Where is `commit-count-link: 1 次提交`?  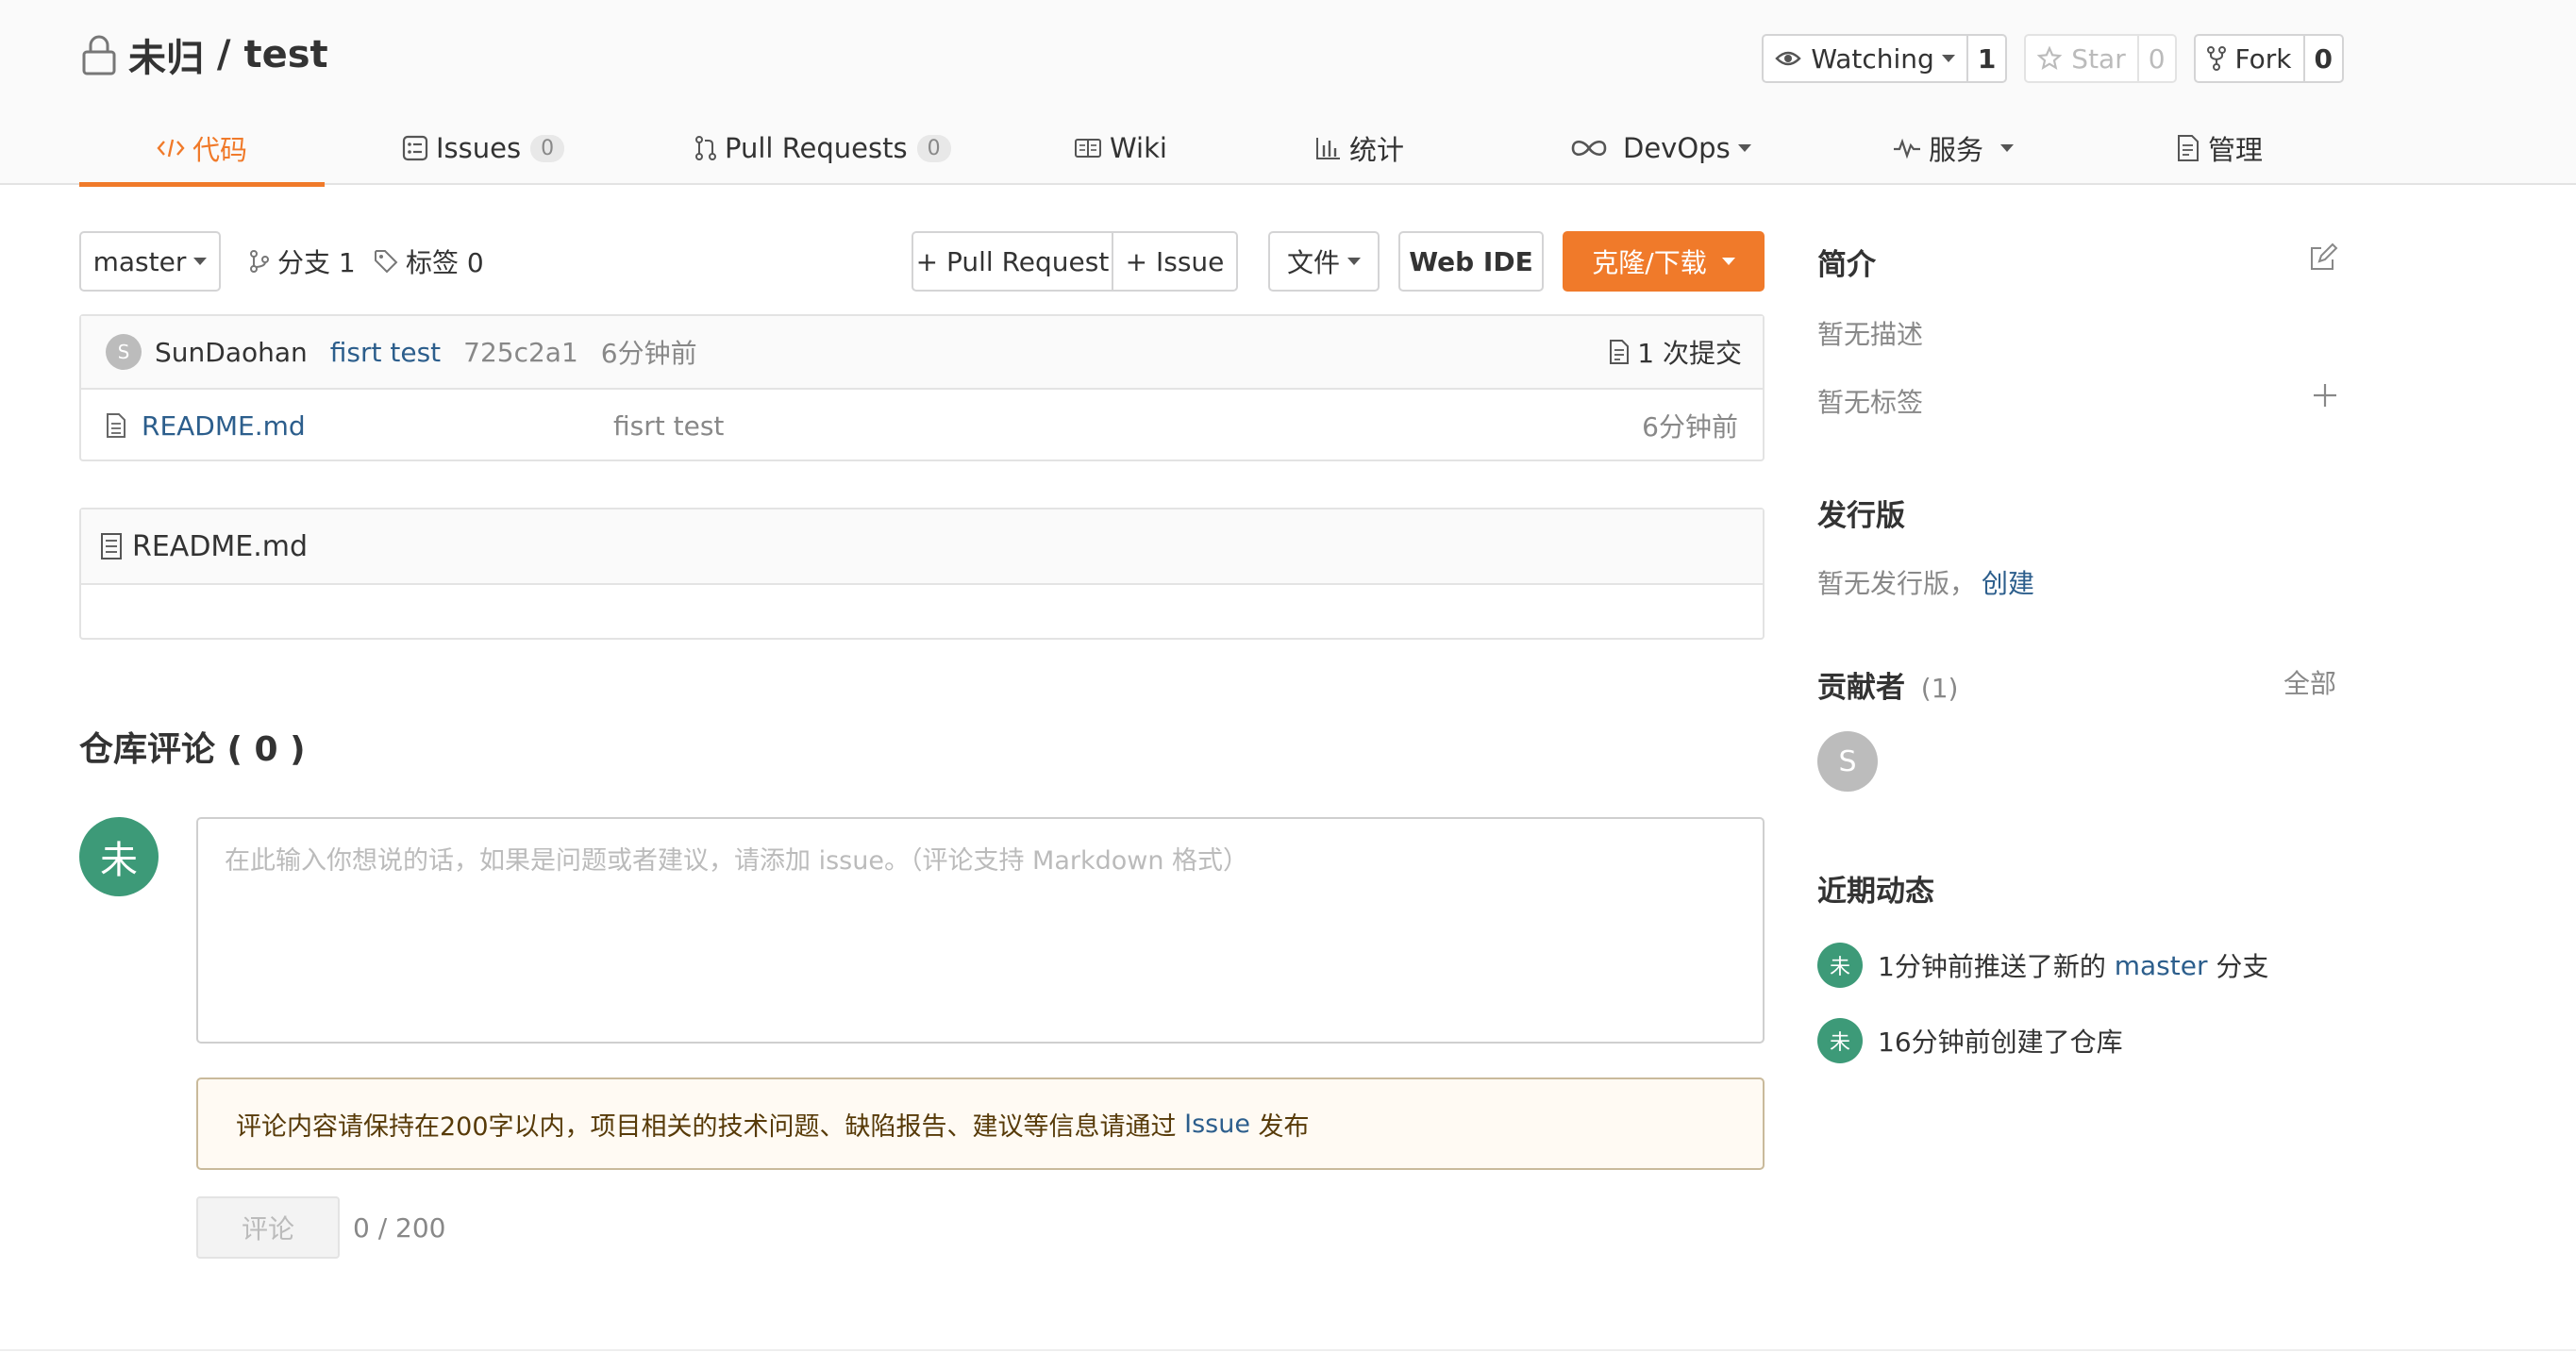 commit-count-link: 1 次提交 is located at coordinates (1675, 352).